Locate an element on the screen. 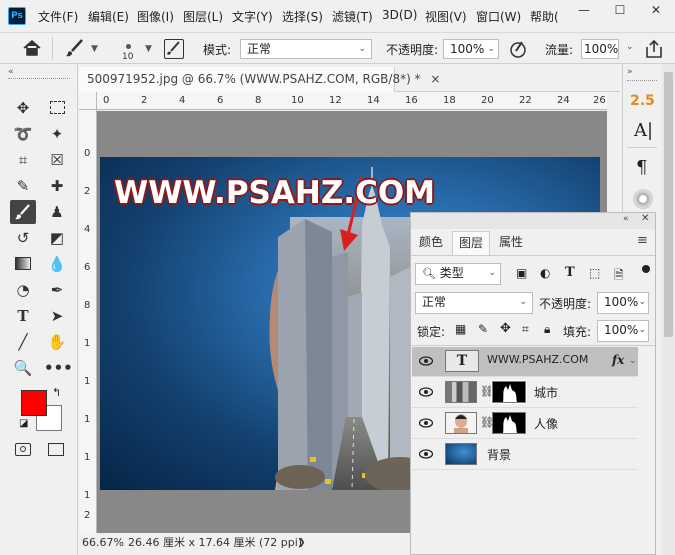 Image resolution: width=675 pixels, height=555 pixels. tab-properties: 属性 is located at coordinates (511, 243).